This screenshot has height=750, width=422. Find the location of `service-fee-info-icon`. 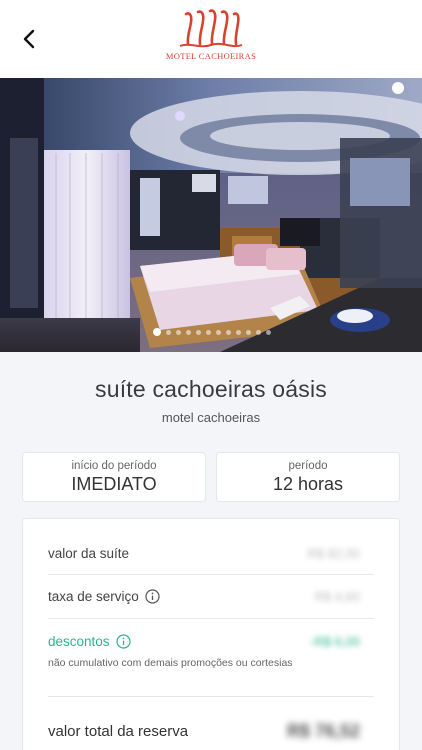

service-fee-info-icon is located at coordinates (152, 596).